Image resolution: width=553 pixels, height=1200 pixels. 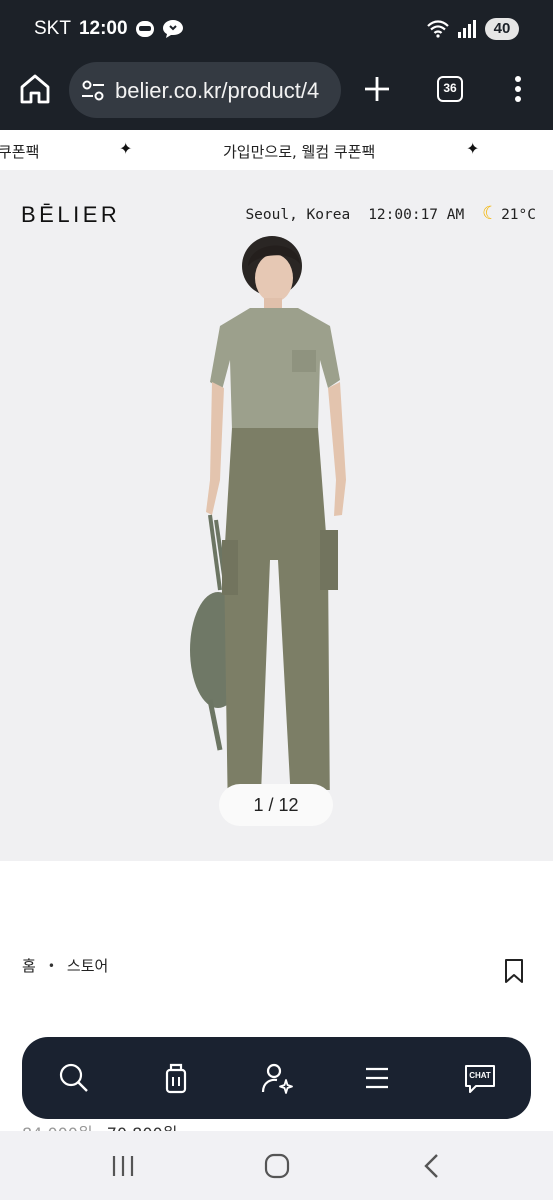 I want to click on wifi-icon, so click(x=438, y=29).